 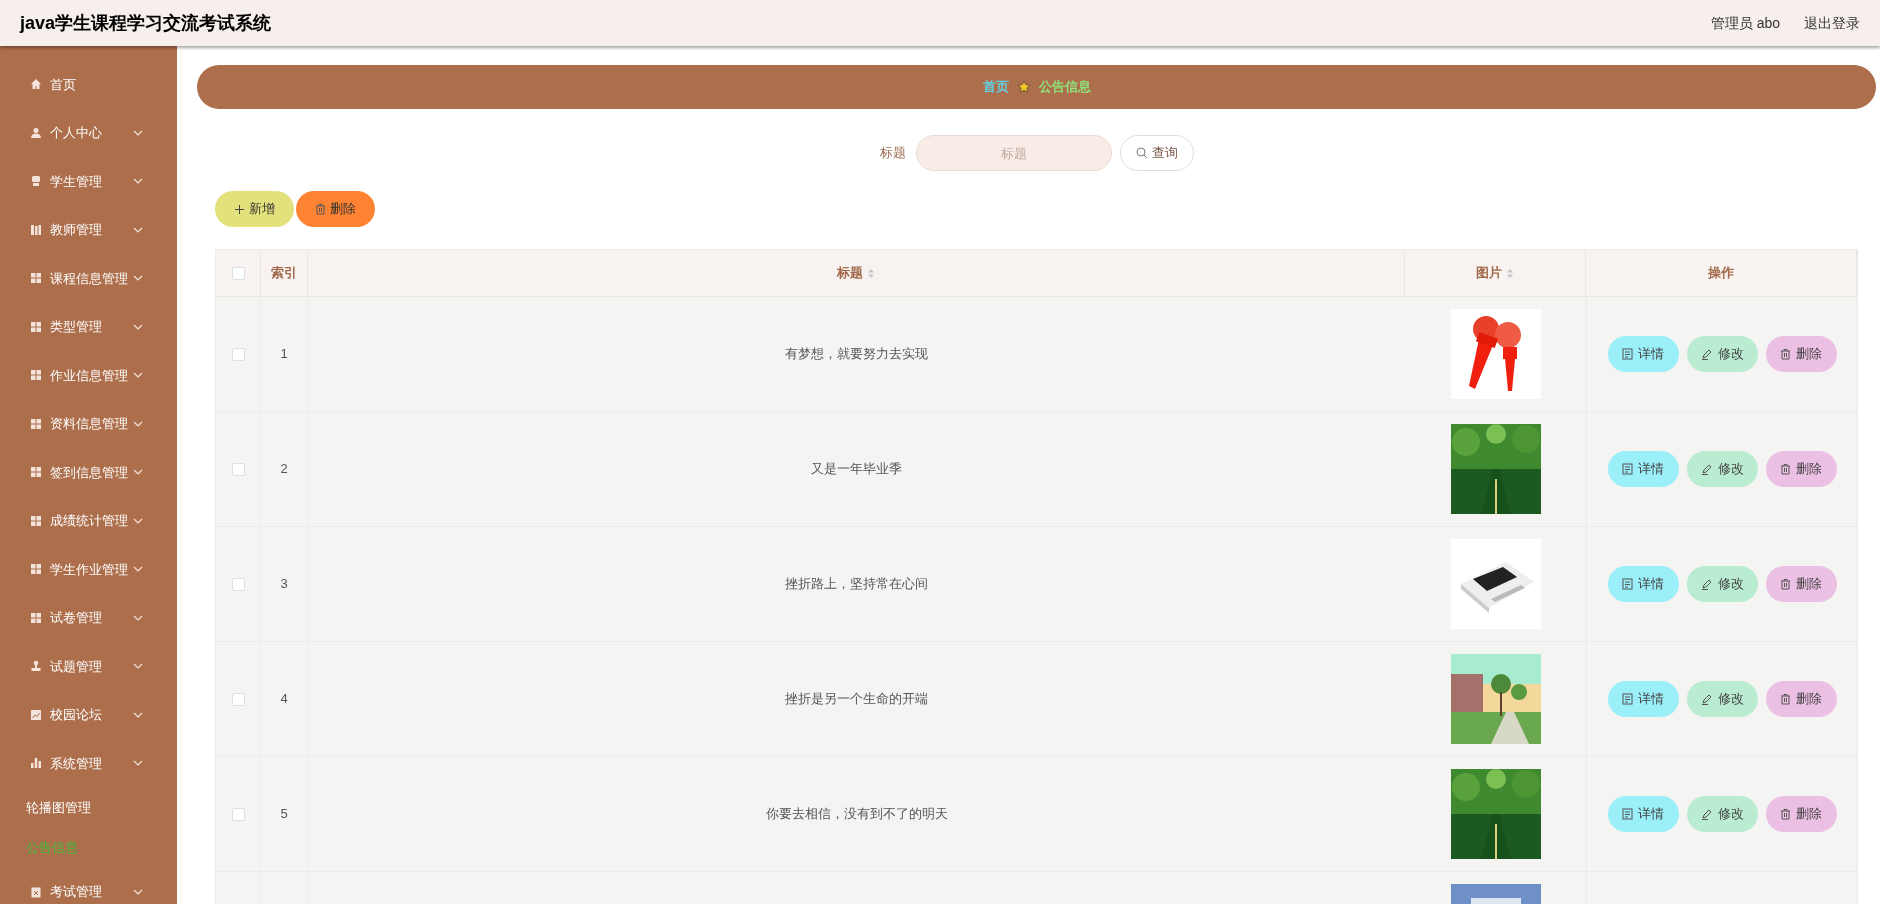 What do you see at coordinates (88, 278) in the screenshot?
I see `sidebar-item: 课程信息管理` at bounding box center [88, 278].